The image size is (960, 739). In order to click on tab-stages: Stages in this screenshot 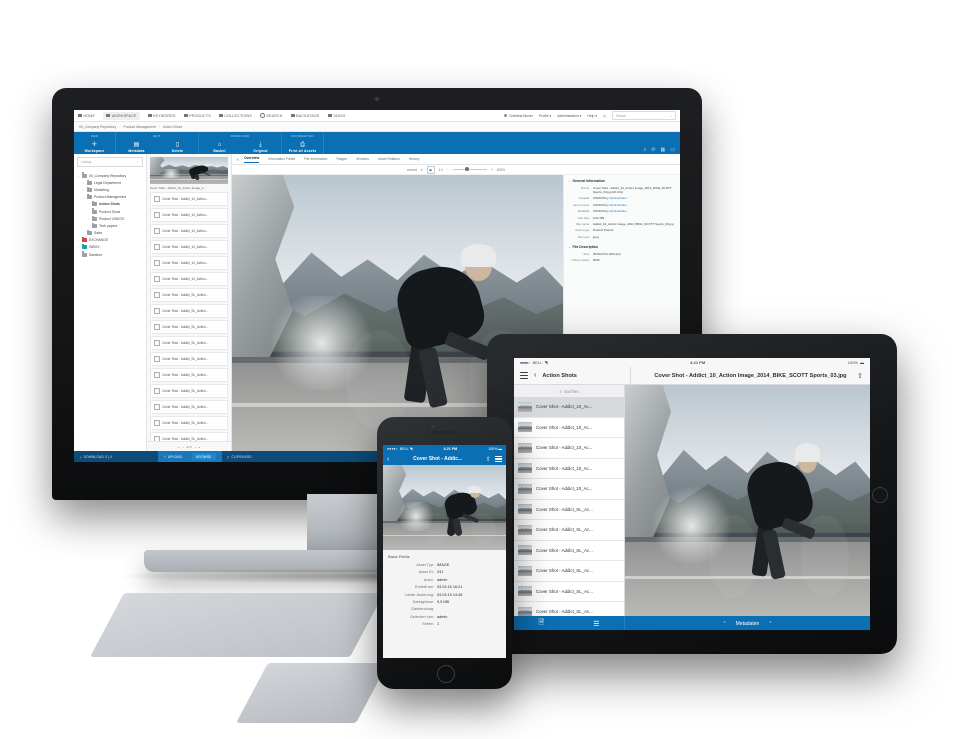, I will do `click(341, 159)`.